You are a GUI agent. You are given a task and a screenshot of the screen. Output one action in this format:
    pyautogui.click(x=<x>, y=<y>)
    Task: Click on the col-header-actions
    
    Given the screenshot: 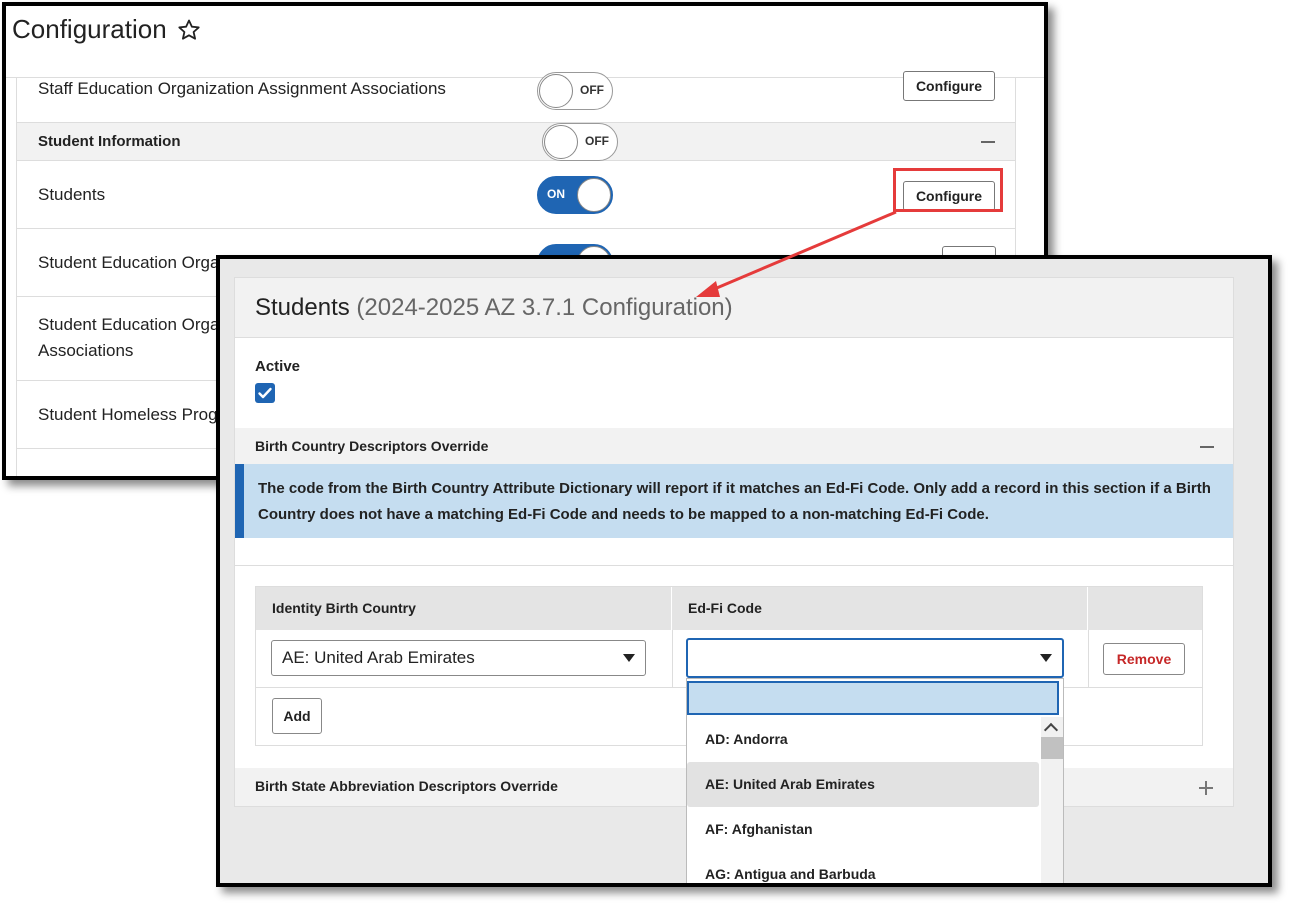 What is the action you would take?
    pyautogui.click(x=1146, y=608)
    